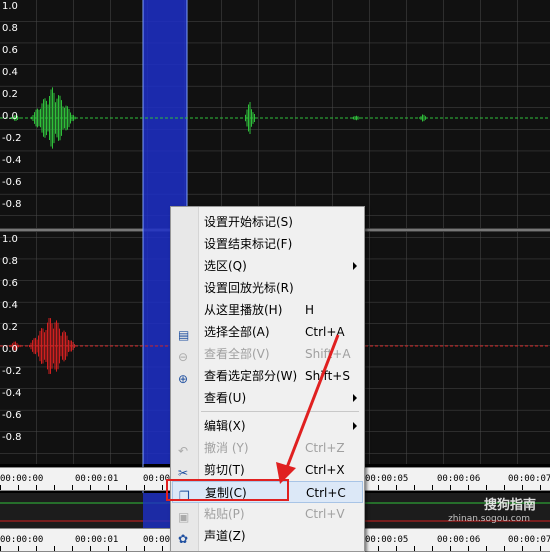  Describe the element at coordinates (328, 354) in the screenshot. I see `menu-item-shortcut: Shift+A` at that location.